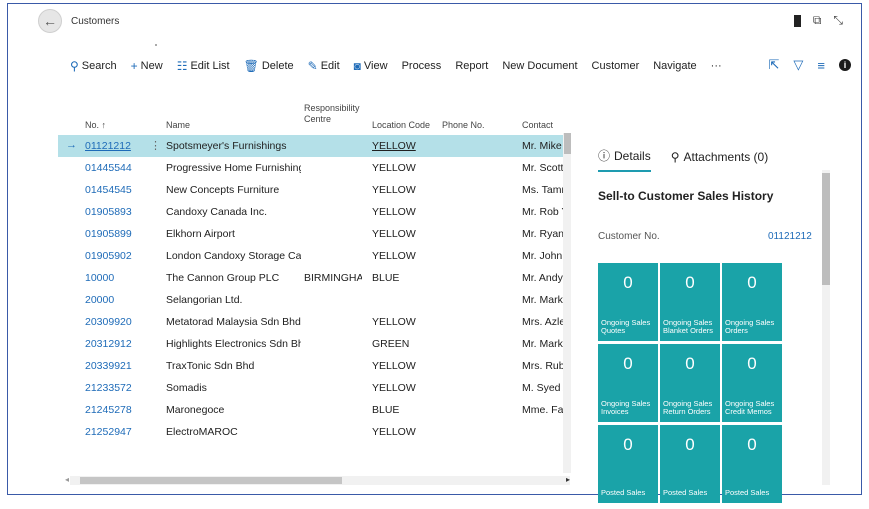  What do you see at coordinates (690, 302) in the screenshot?
I see `sales-tile: 0 Ongoing Sales Blanket Orders` at bounding box center [690, 302].